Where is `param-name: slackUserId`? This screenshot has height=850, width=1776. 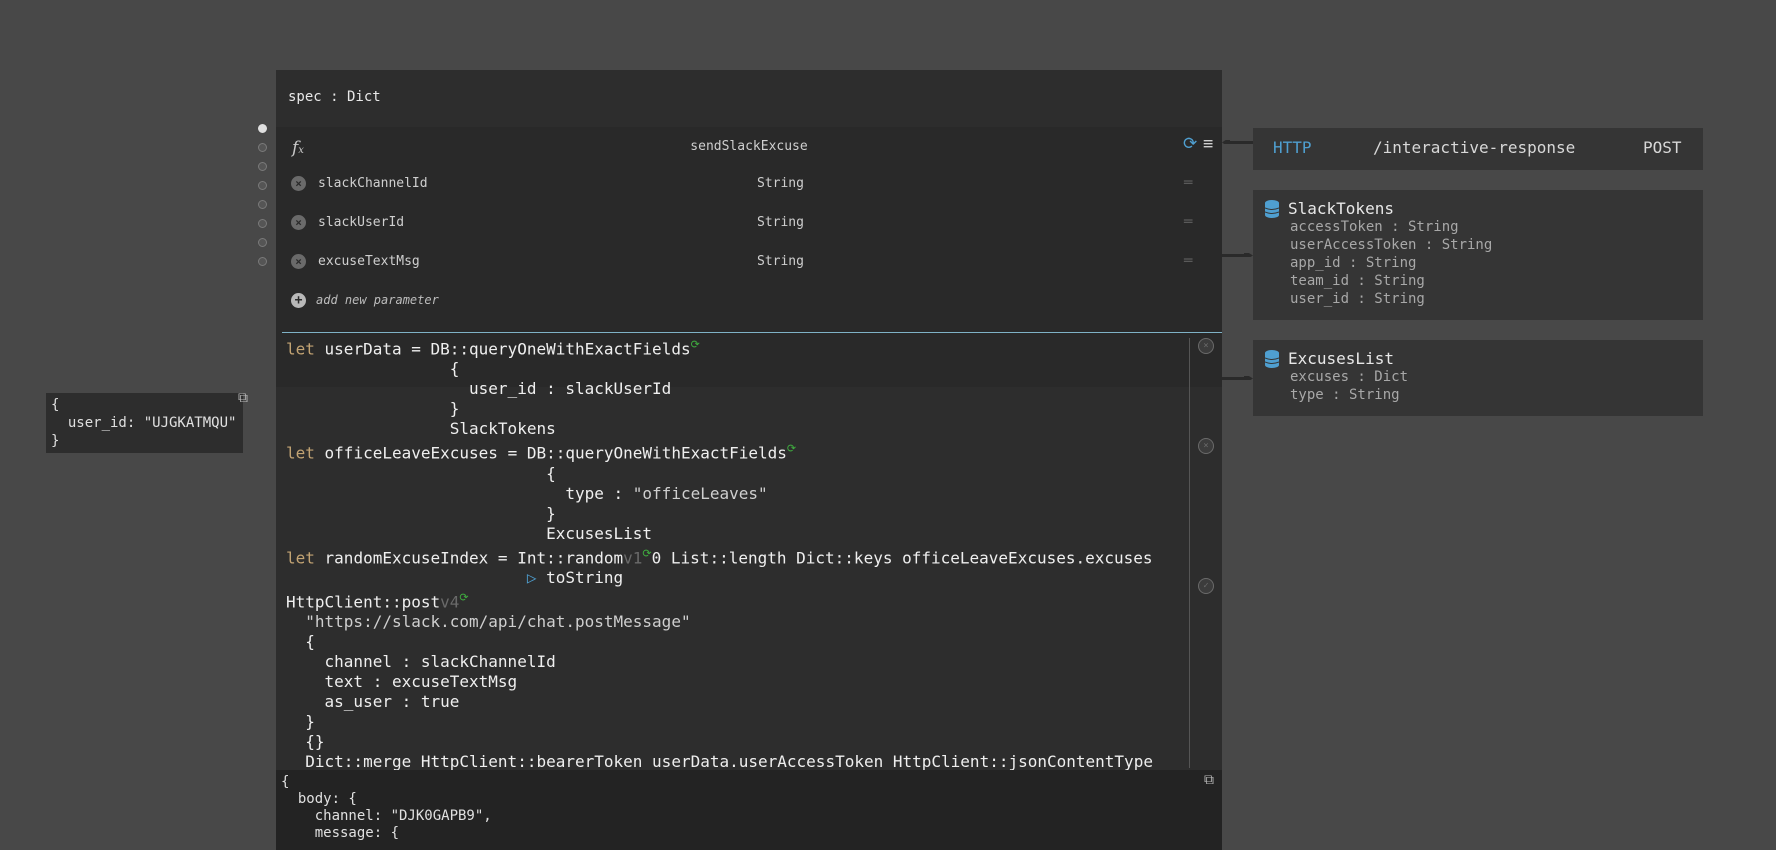 param-name: slackUserId is located at coordinates (361, 222).